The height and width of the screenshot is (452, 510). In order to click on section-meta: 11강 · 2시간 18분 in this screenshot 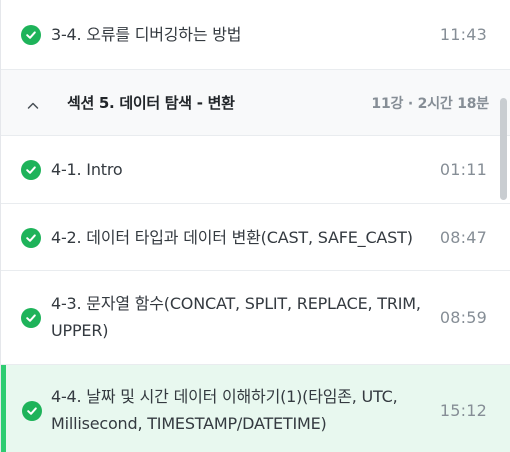, I will do `click(430, 104)`.